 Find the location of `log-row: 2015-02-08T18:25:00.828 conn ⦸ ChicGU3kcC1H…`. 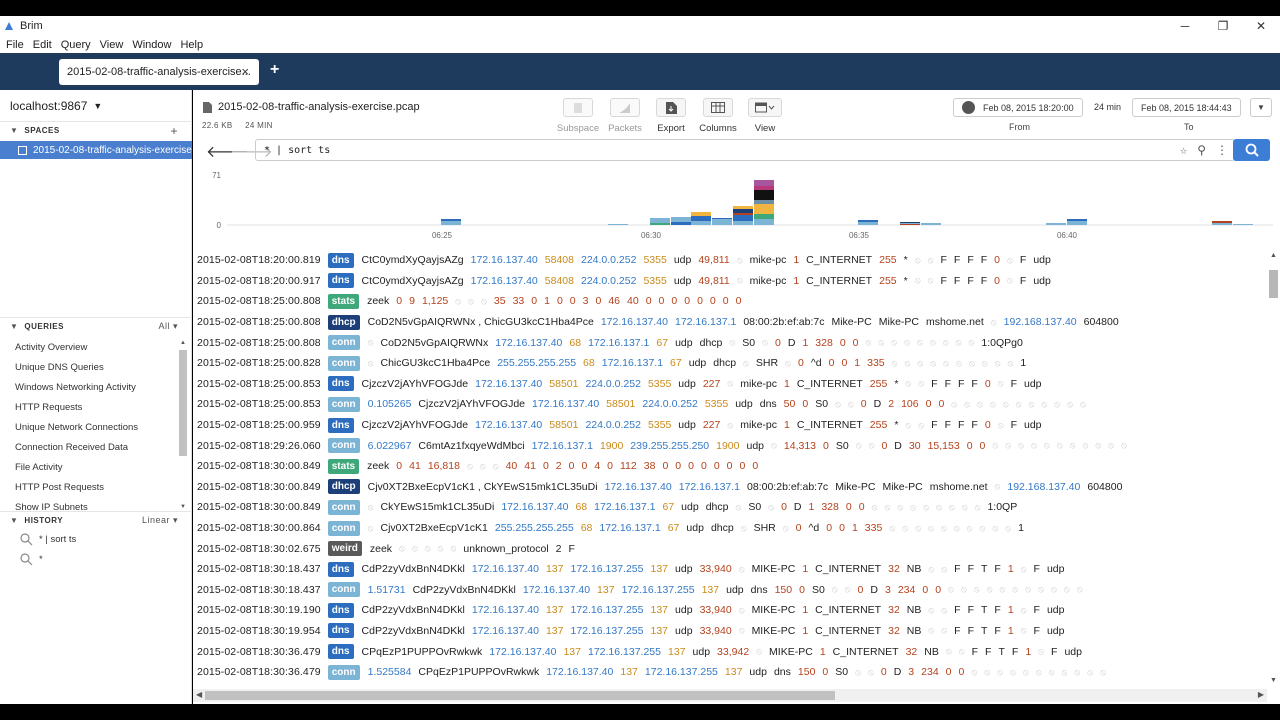

log-row: 2015-02-08T18:25:00.828 conn ⦸ ChicGU3kcC1H… is located at coordinates (730, 363).